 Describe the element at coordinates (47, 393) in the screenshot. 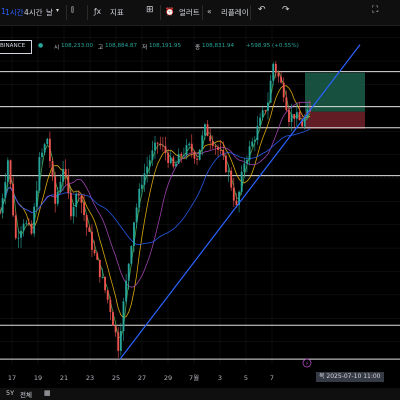

I see `calendar-icon: ▦` at that location.